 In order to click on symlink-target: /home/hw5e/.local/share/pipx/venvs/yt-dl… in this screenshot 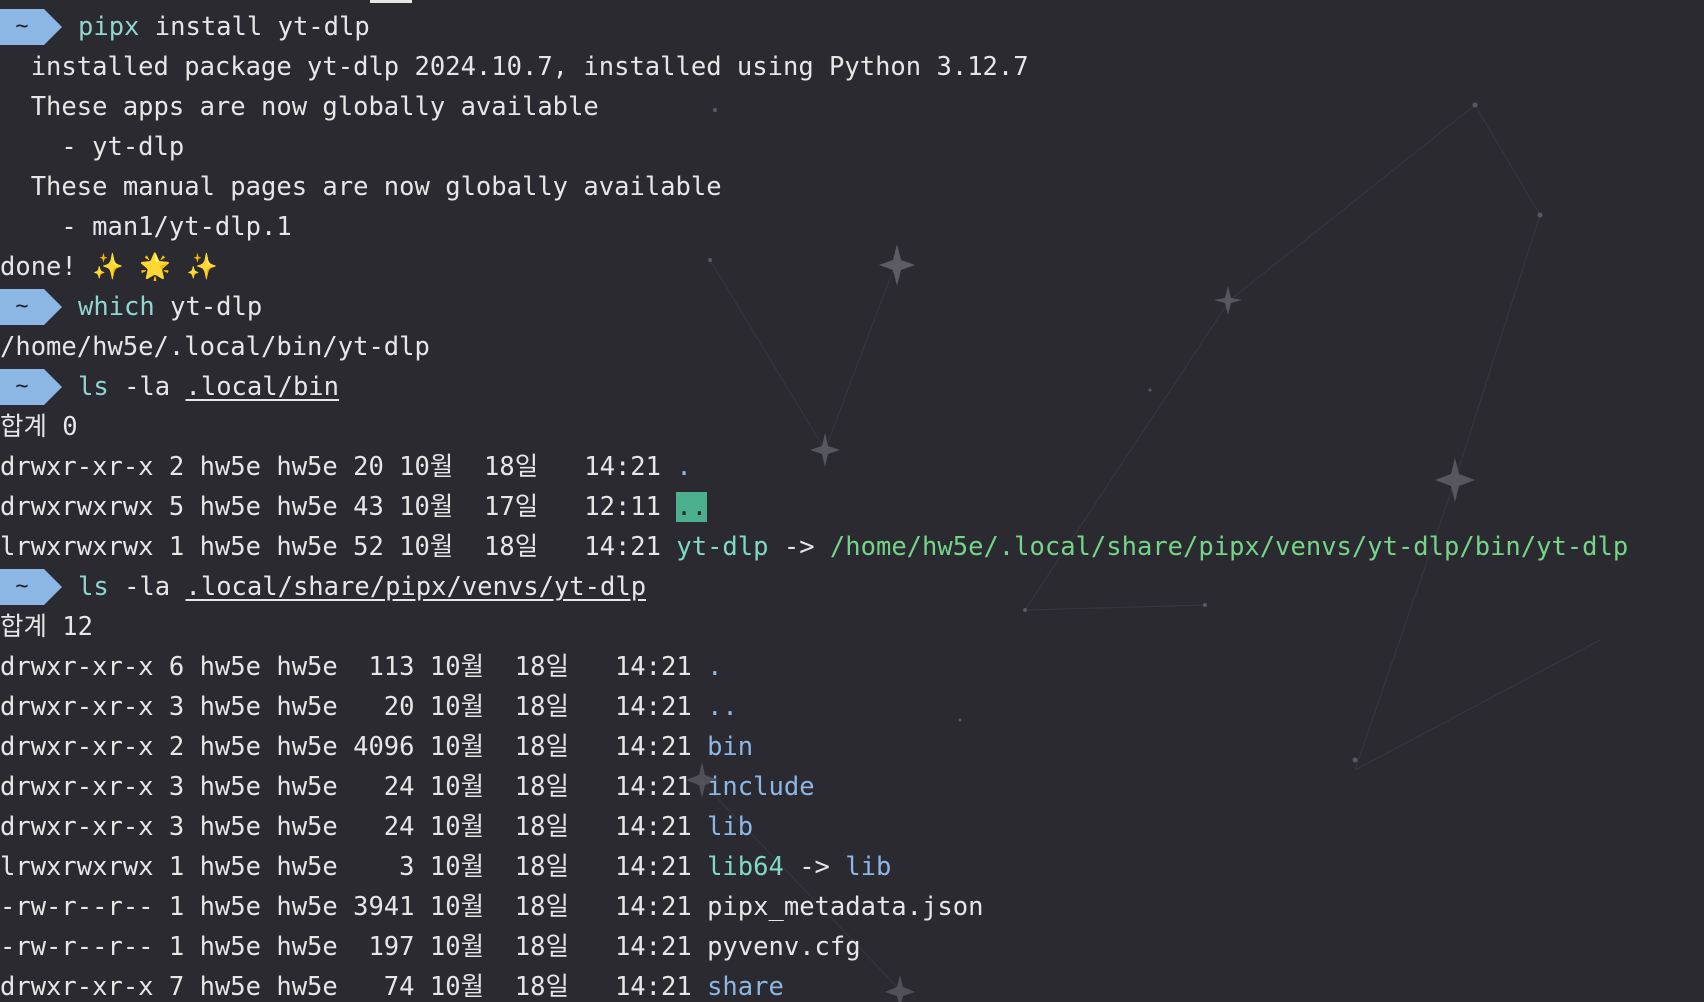, I will do `click(1229, 547)`.